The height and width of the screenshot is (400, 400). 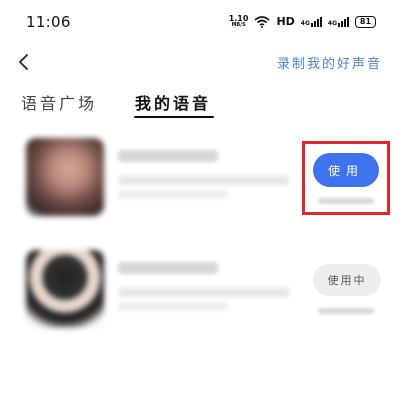 What do you see at coordinates (173, 102) in the screenshot?
I see `tab-my-voice: 我的语音` at bounding box center [173, 102].